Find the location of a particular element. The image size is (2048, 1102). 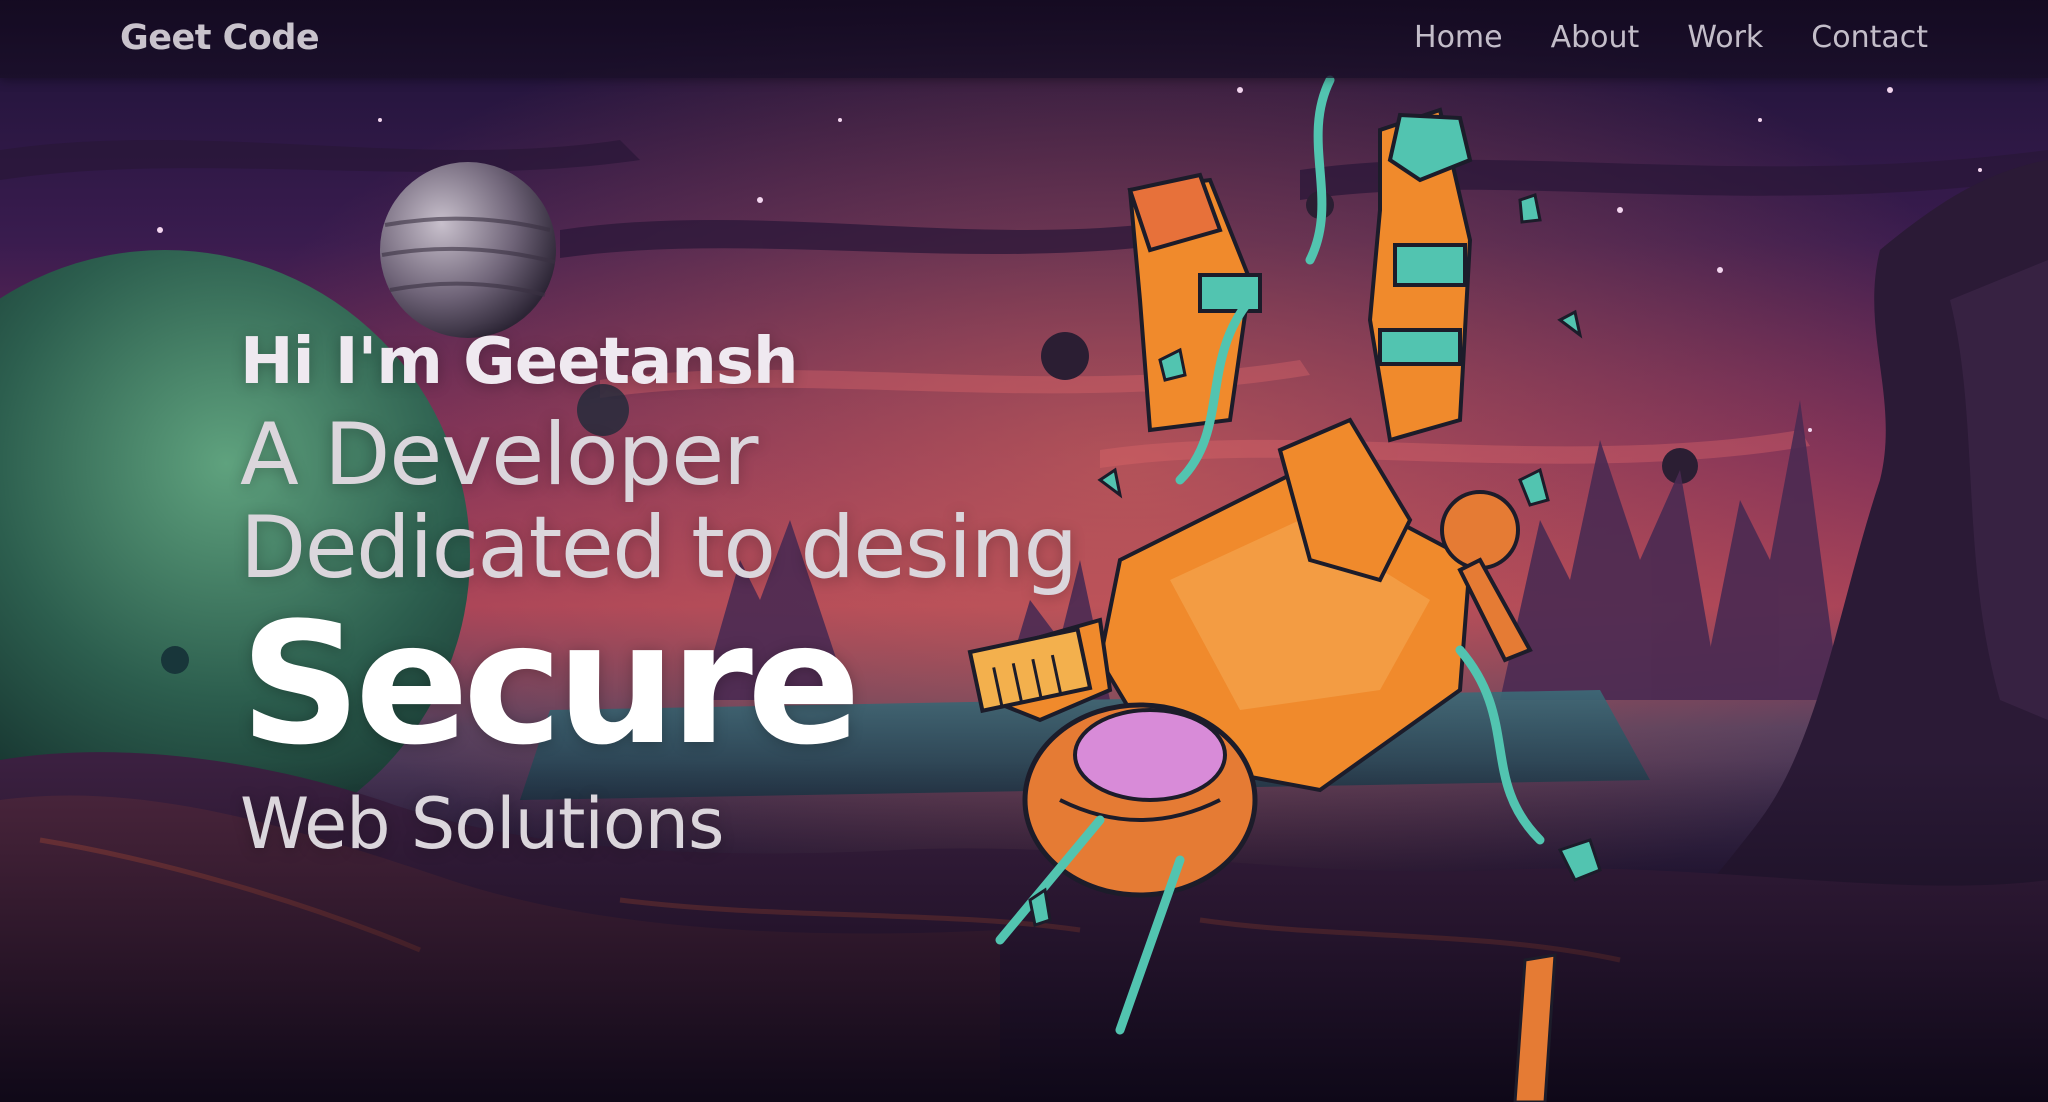

nav-link-about: About is located at coordinates (1595, 37).